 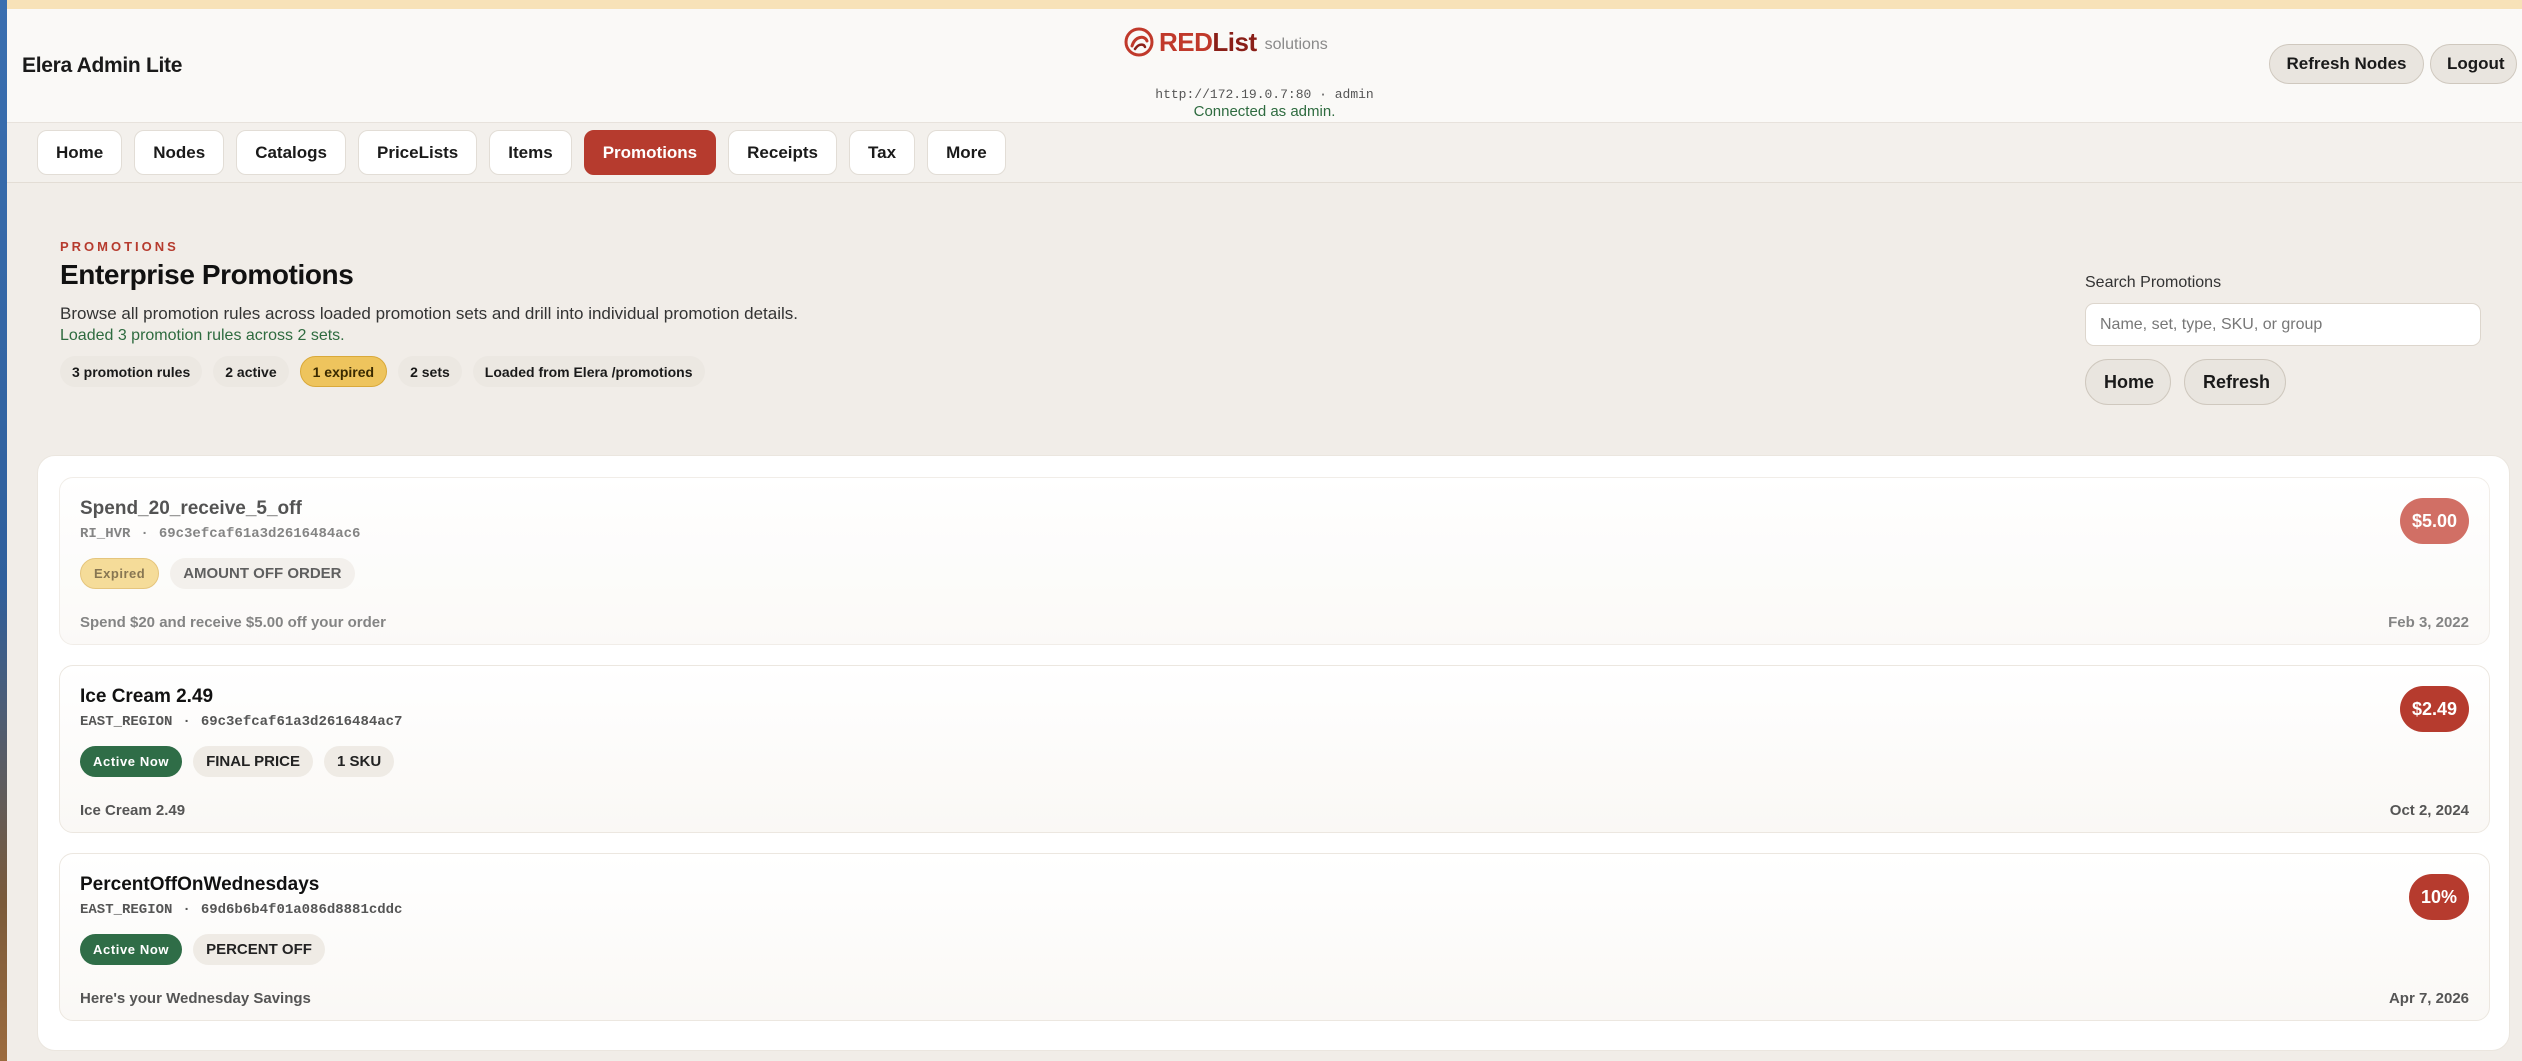 What do you see at coordinates (359, 761) in the screenshot?
I see `sku-count-tag: 1 SKU` at bounding box center [359, 761].